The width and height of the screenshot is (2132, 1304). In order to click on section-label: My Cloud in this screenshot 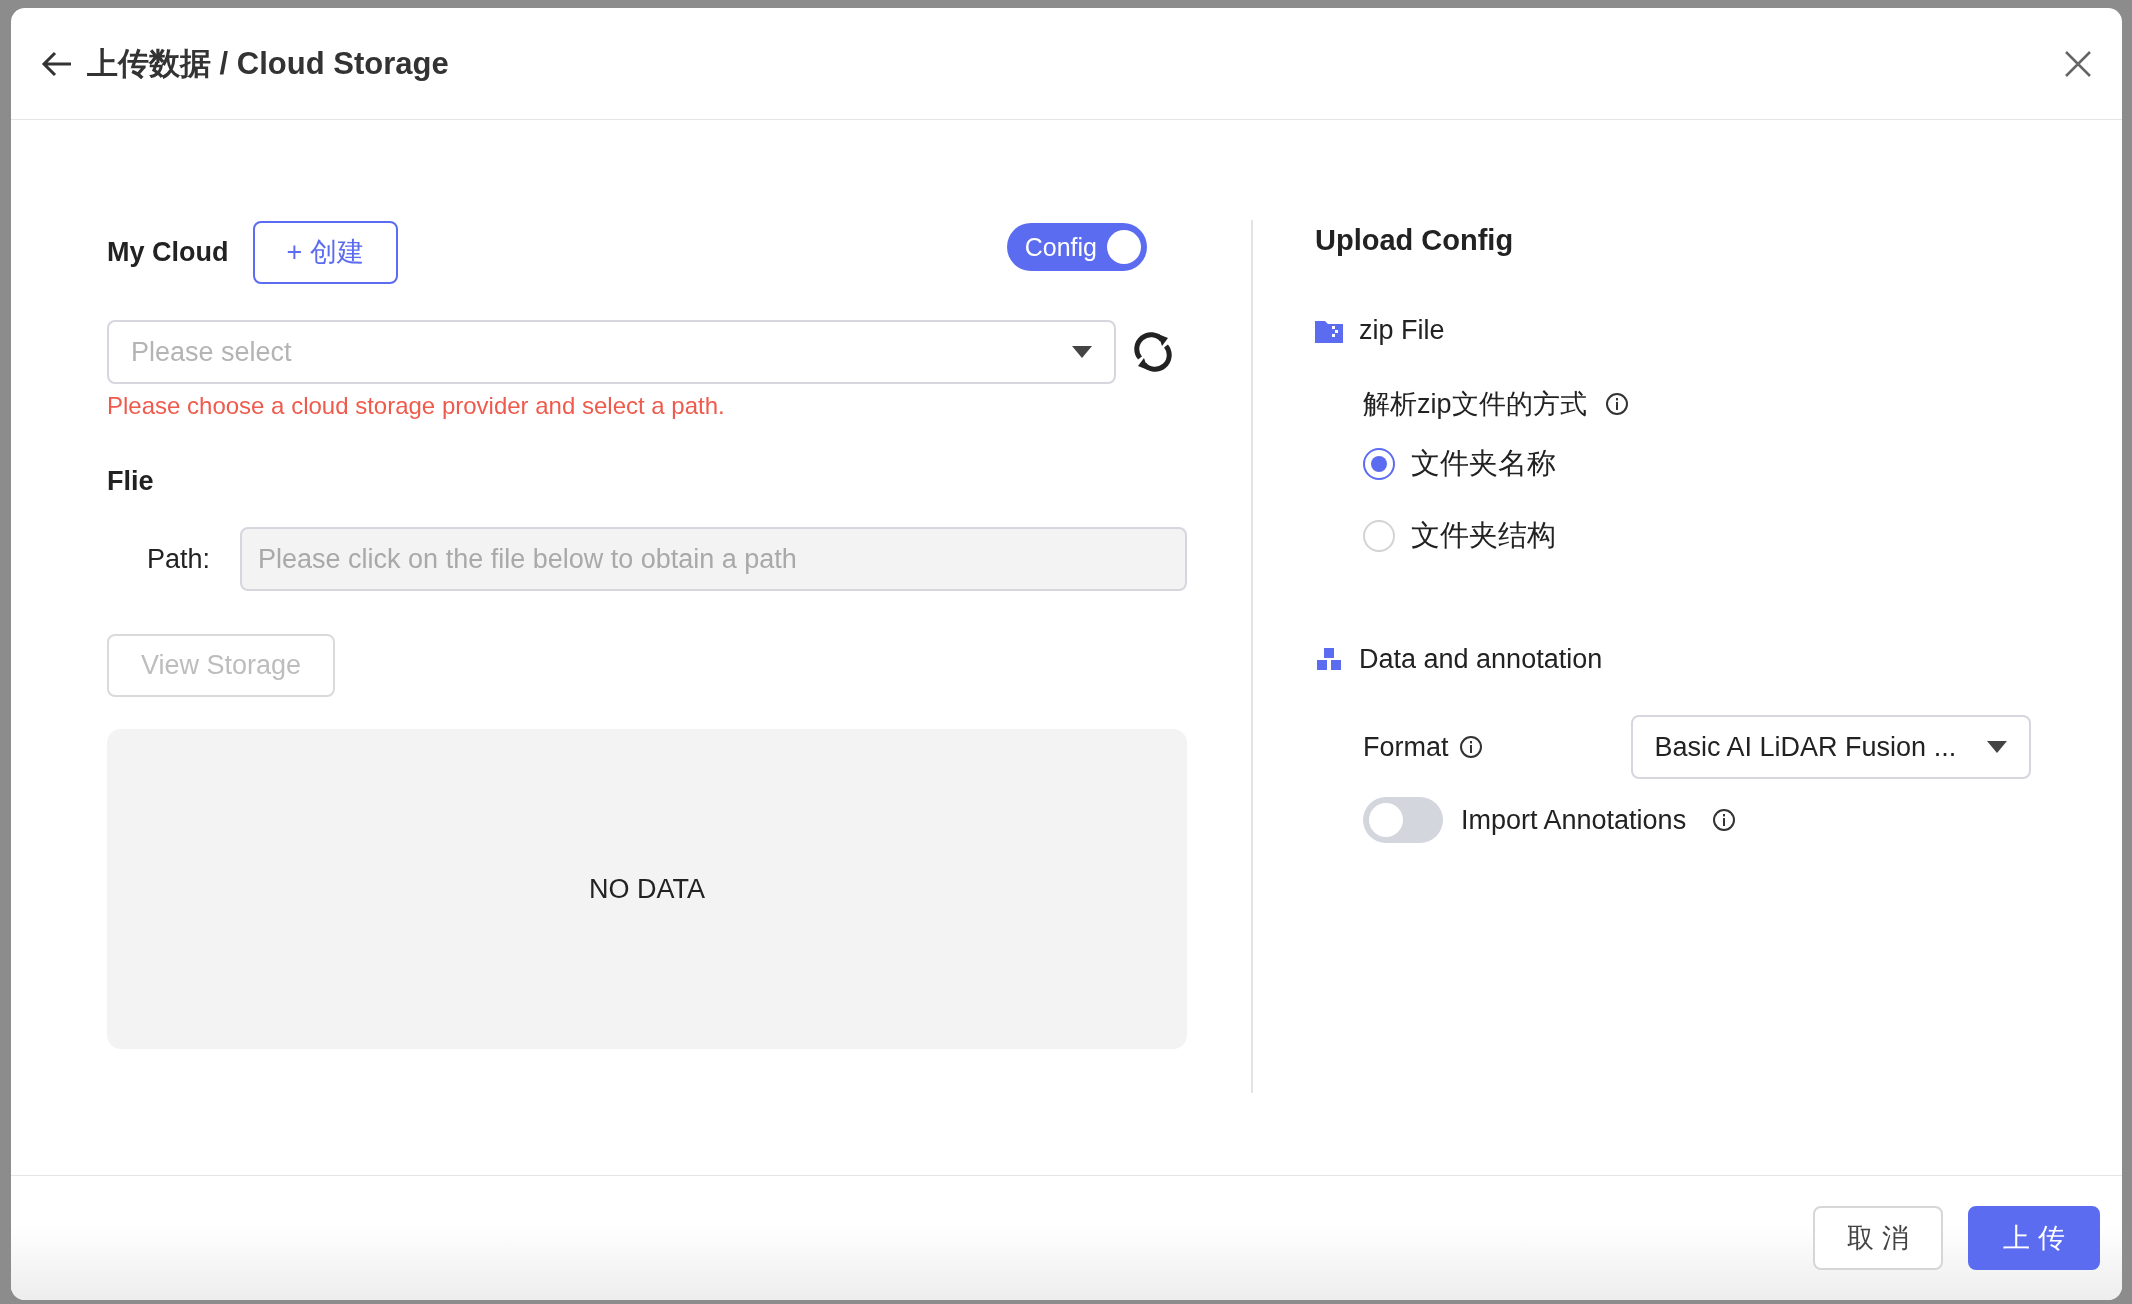, I will do `click(168, 252)`.